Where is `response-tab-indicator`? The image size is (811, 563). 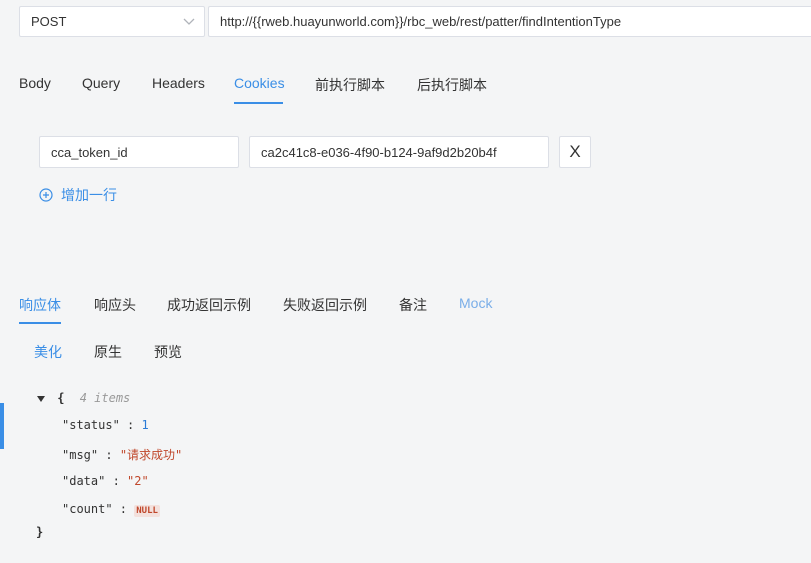 response-tab-indicator is located at coordinates (40, 323).